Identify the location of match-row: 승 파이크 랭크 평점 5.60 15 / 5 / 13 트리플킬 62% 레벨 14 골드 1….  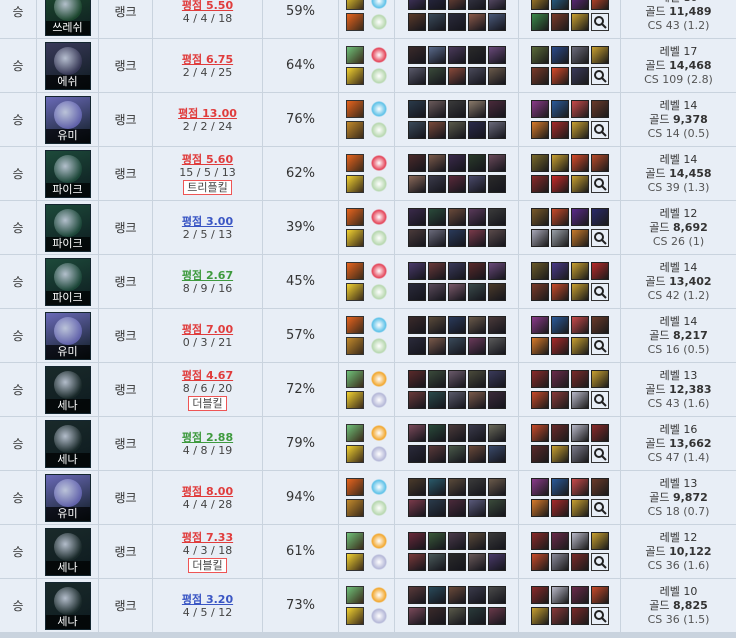
(368, 174).